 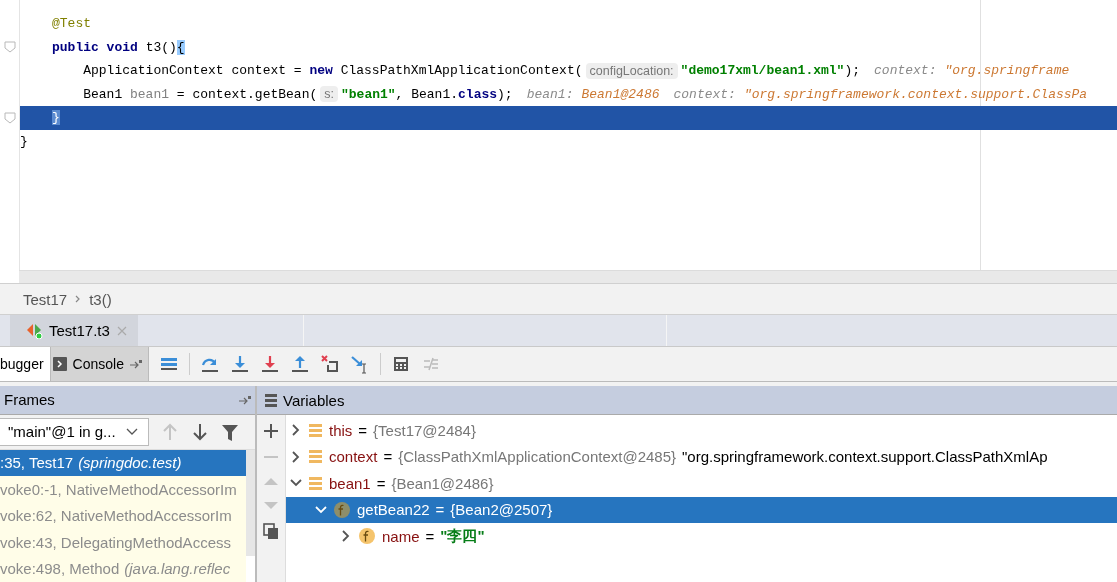 What do you see at coordinates (442, 483) in the screenshot?
I see `variable-value: {Bean1@2486}` at bounding box center [442, 483].